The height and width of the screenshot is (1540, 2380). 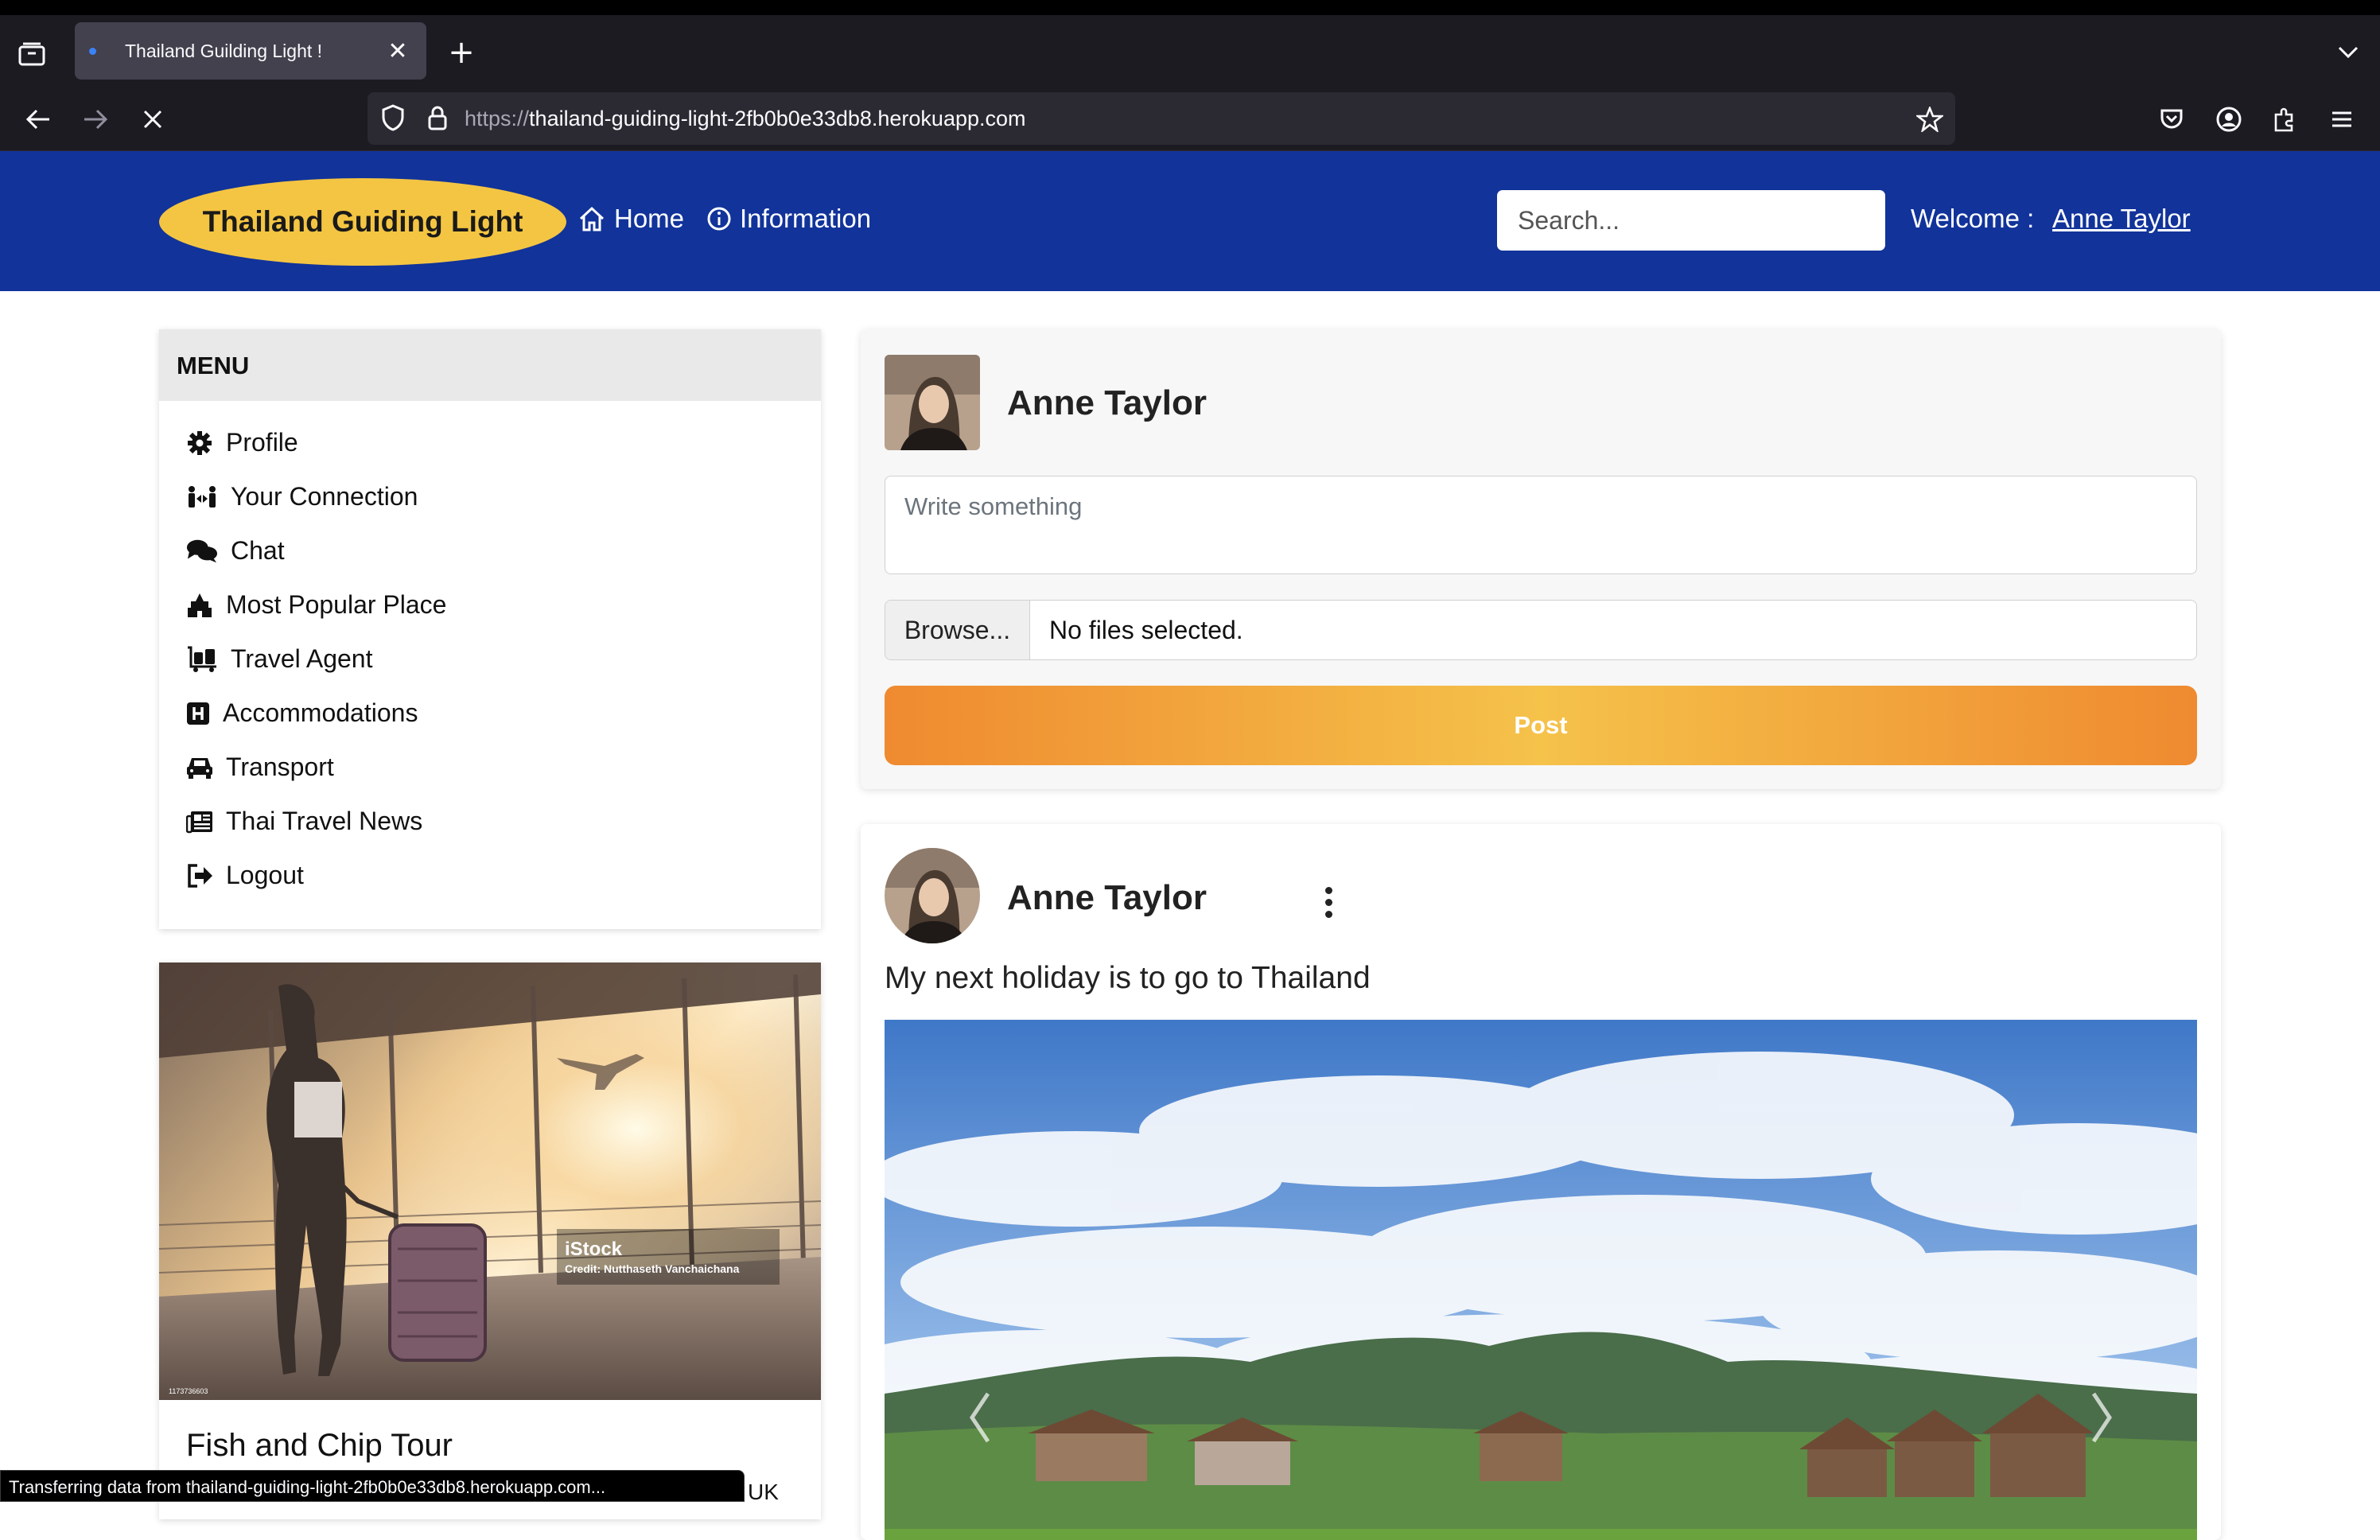 I want to click on post-textarea, so click(x=1541, y=525).